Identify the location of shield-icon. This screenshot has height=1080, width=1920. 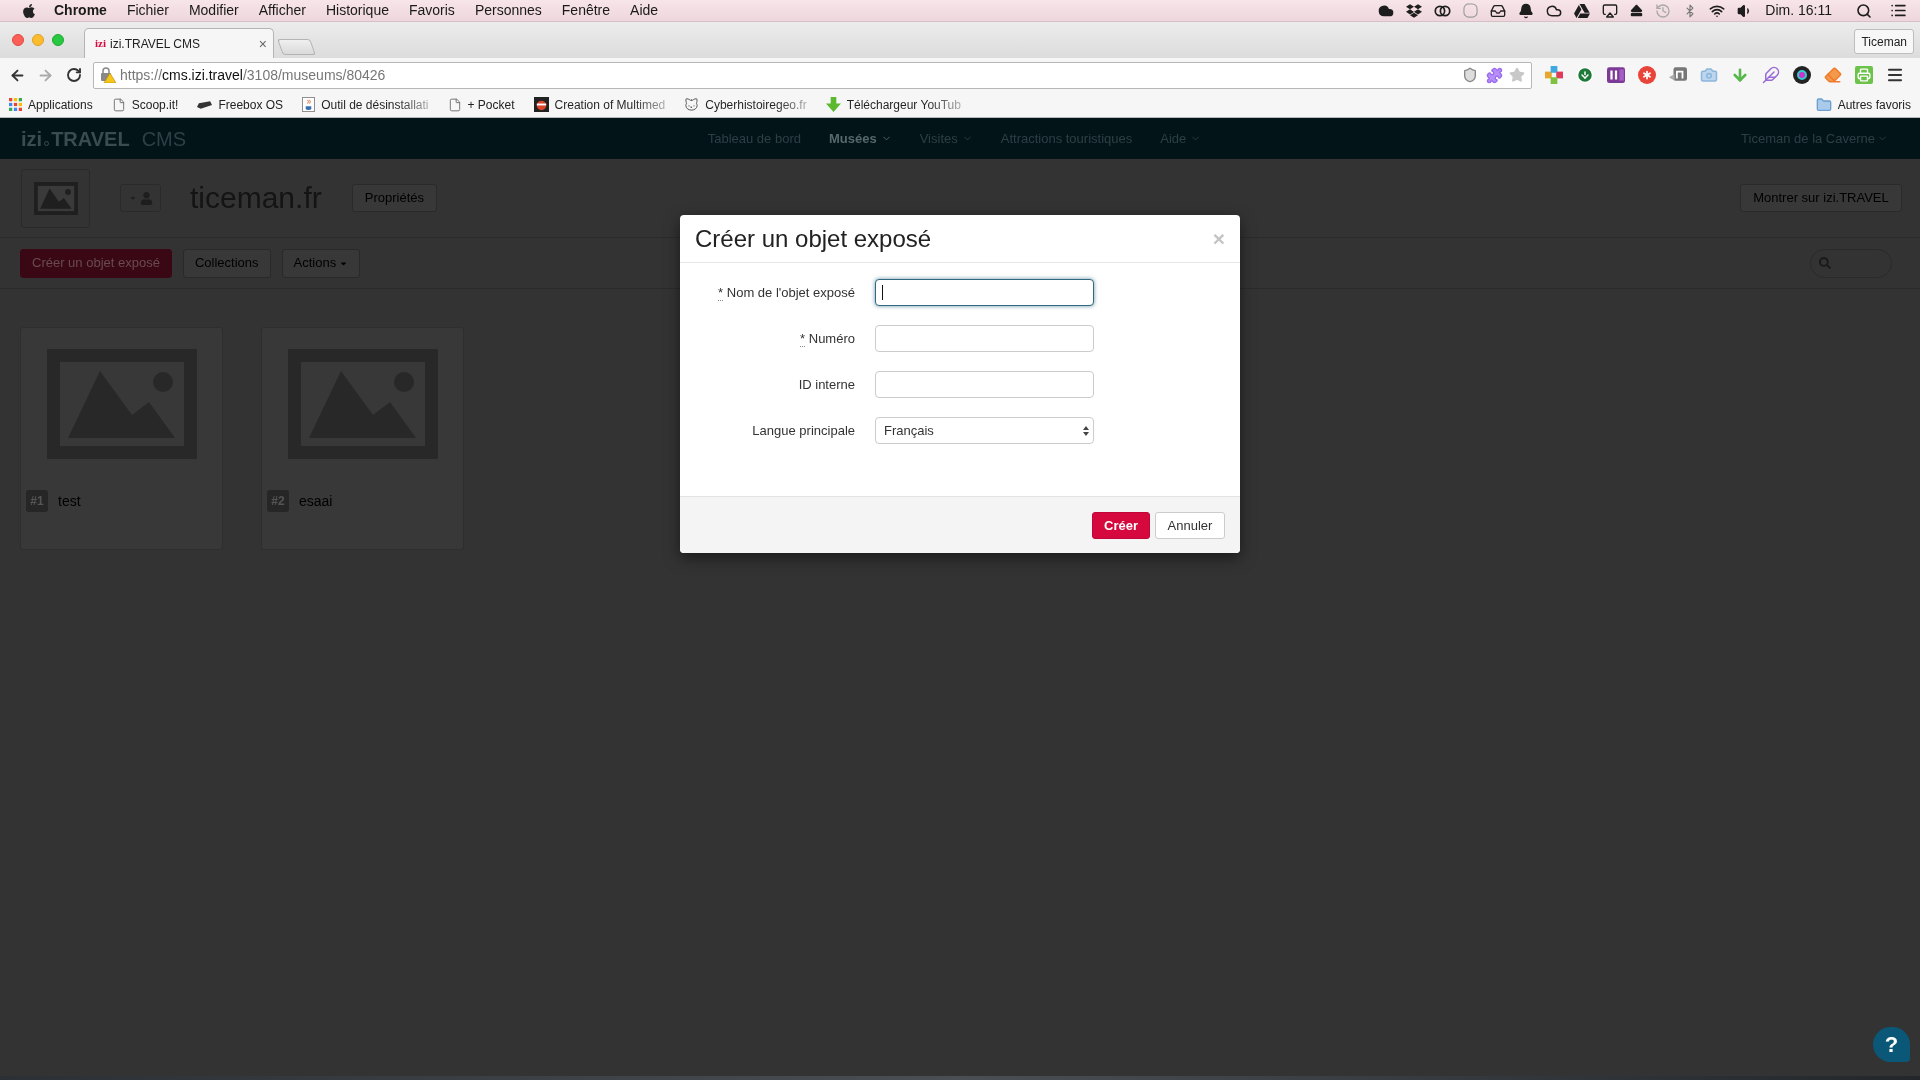
(1470, 75).